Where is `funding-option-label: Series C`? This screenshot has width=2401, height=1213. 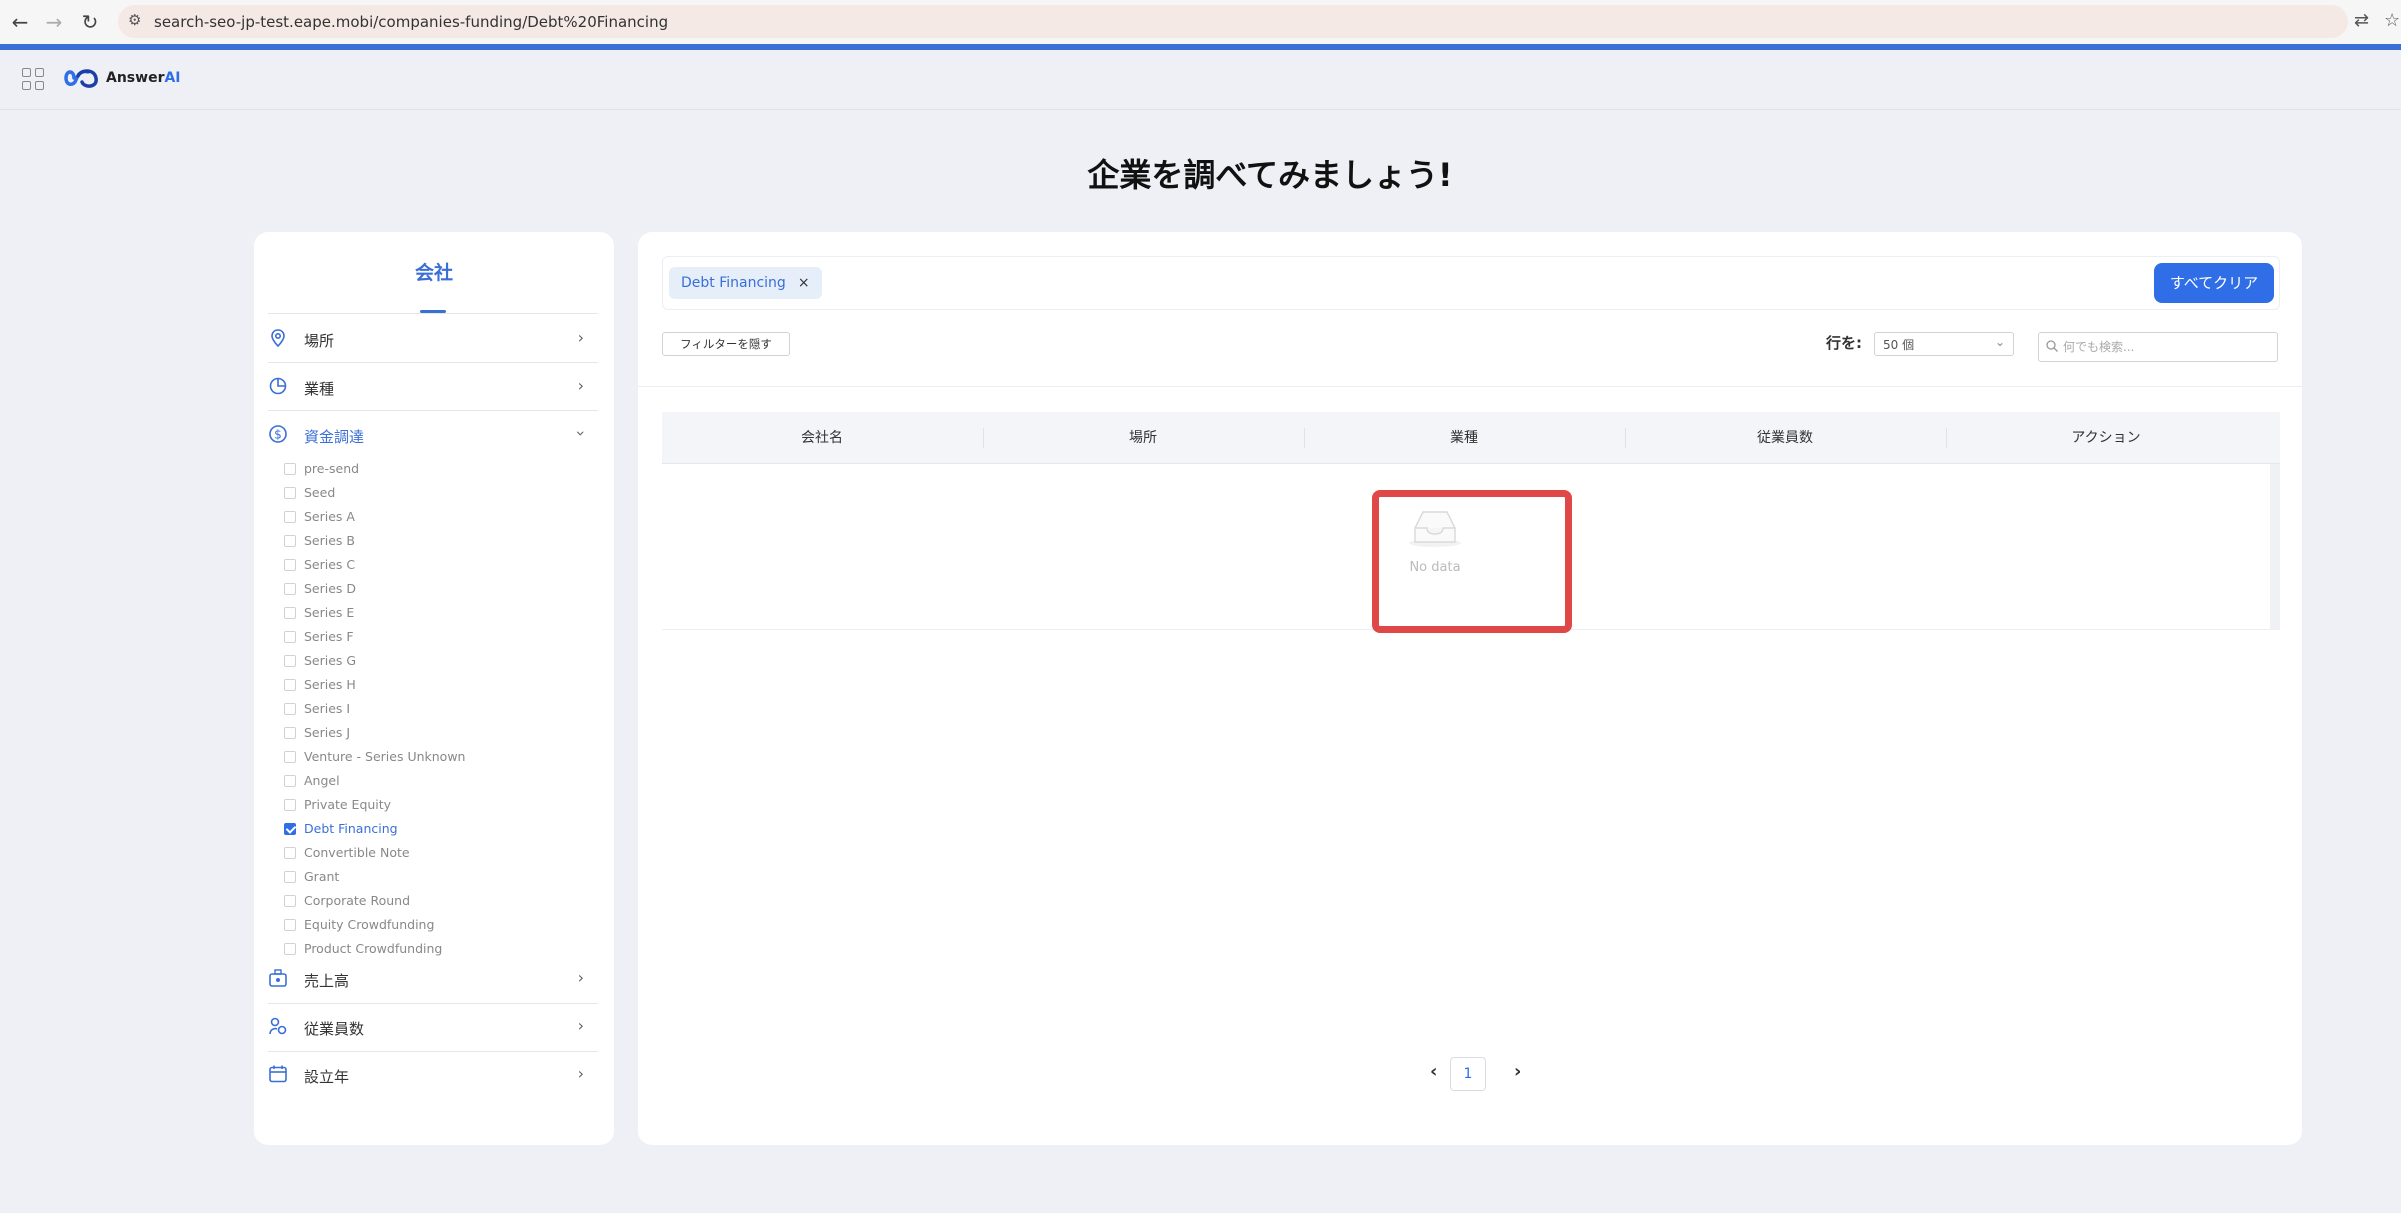
funding-option-label: Series C is located at coordinates (330, 564).